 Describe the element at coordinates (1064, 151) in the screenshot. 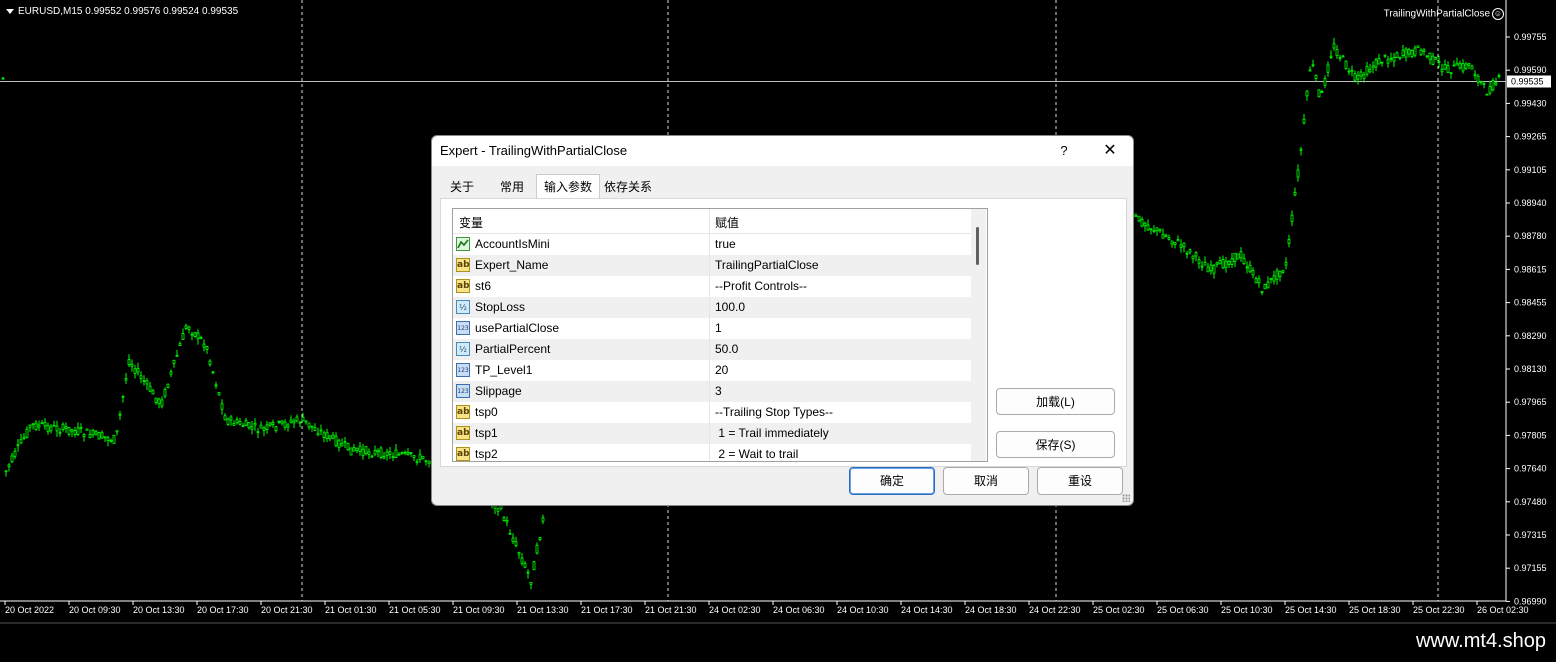

I see `help-button: ?` at that location.